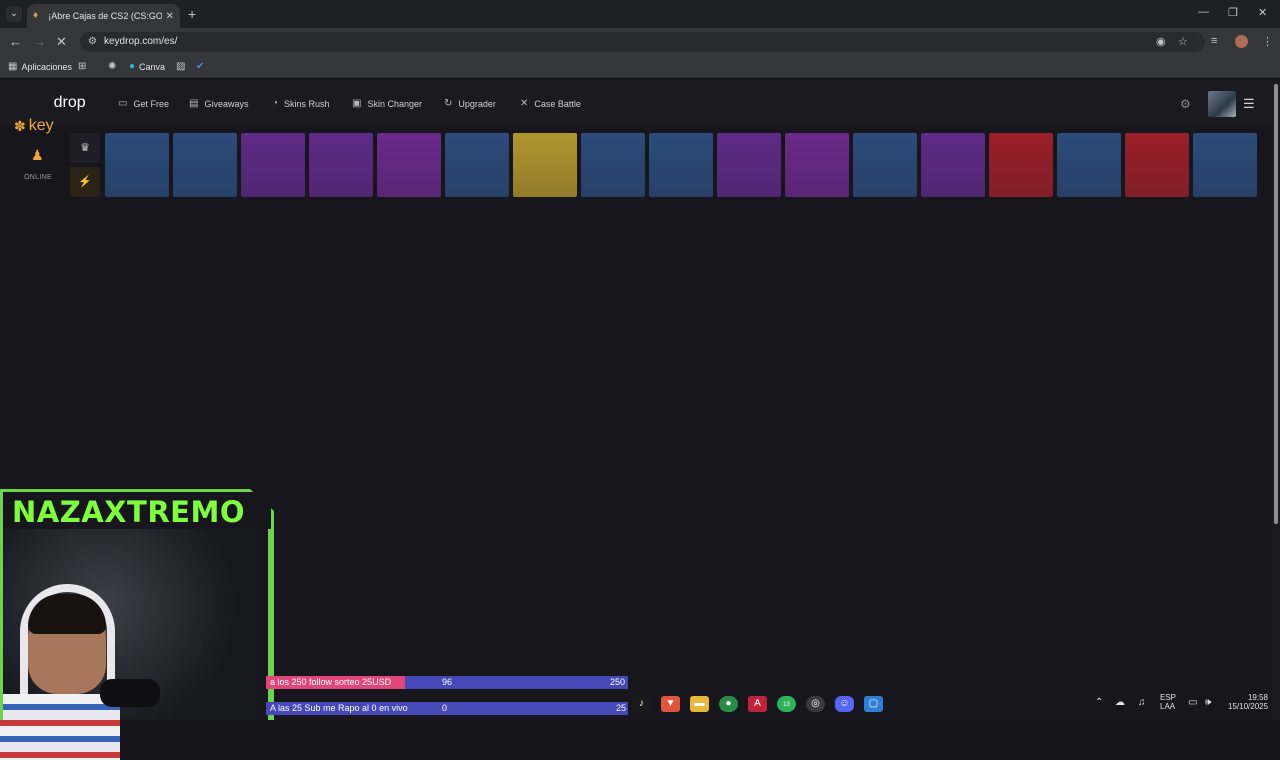 The width and height of the screenshot is (1280, 760). Describe the element at coordinates (170, 16) in the screenshot. I see `close-tab-icon: ✕` at that location.